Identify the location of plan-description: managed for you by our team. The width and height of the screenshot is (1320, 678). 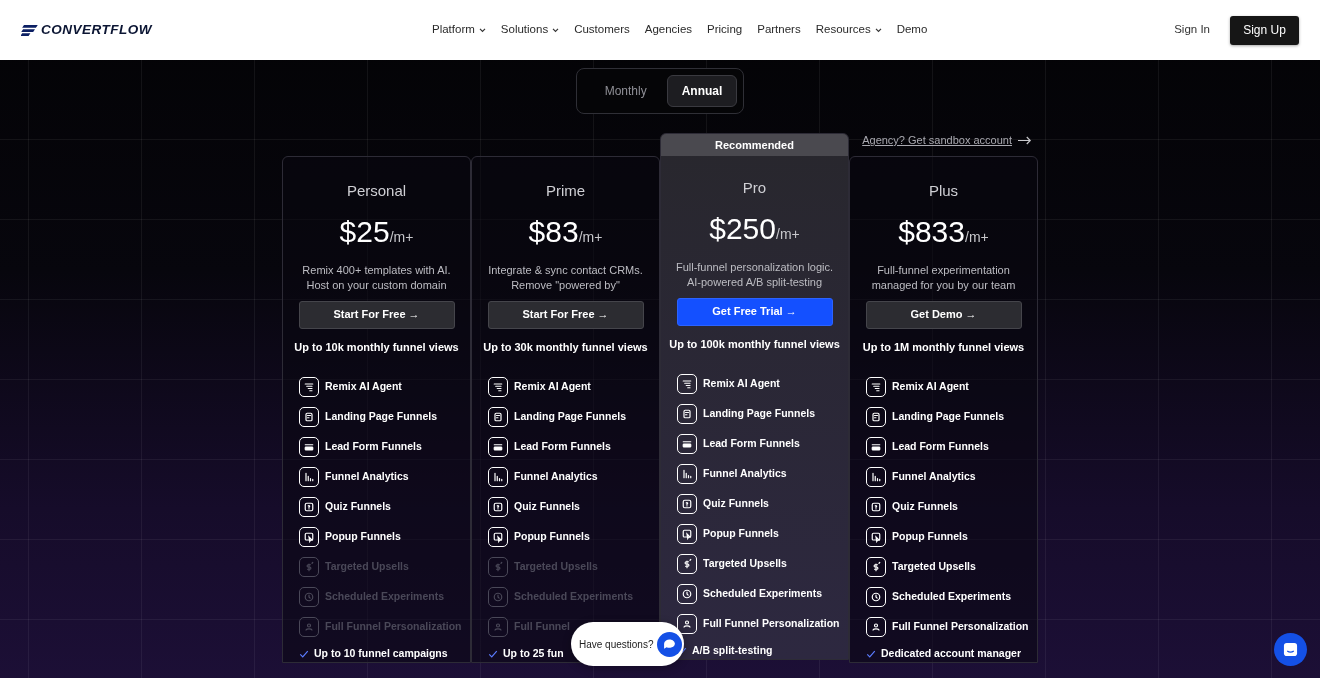
(943, 285).